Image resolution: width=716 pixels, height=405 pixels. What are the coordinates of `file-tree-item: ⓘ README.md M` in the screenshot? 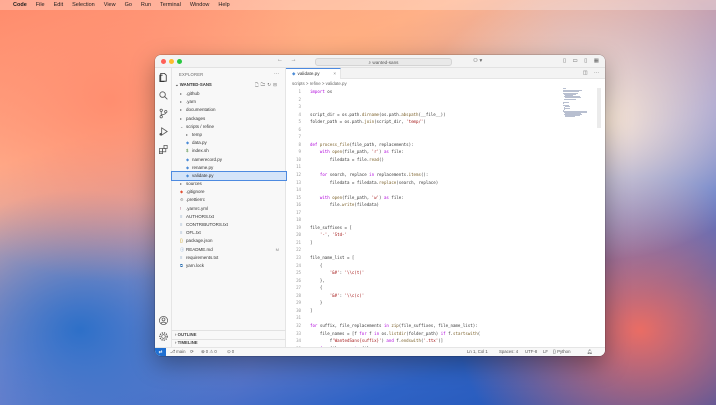 It's located at (229, 250).